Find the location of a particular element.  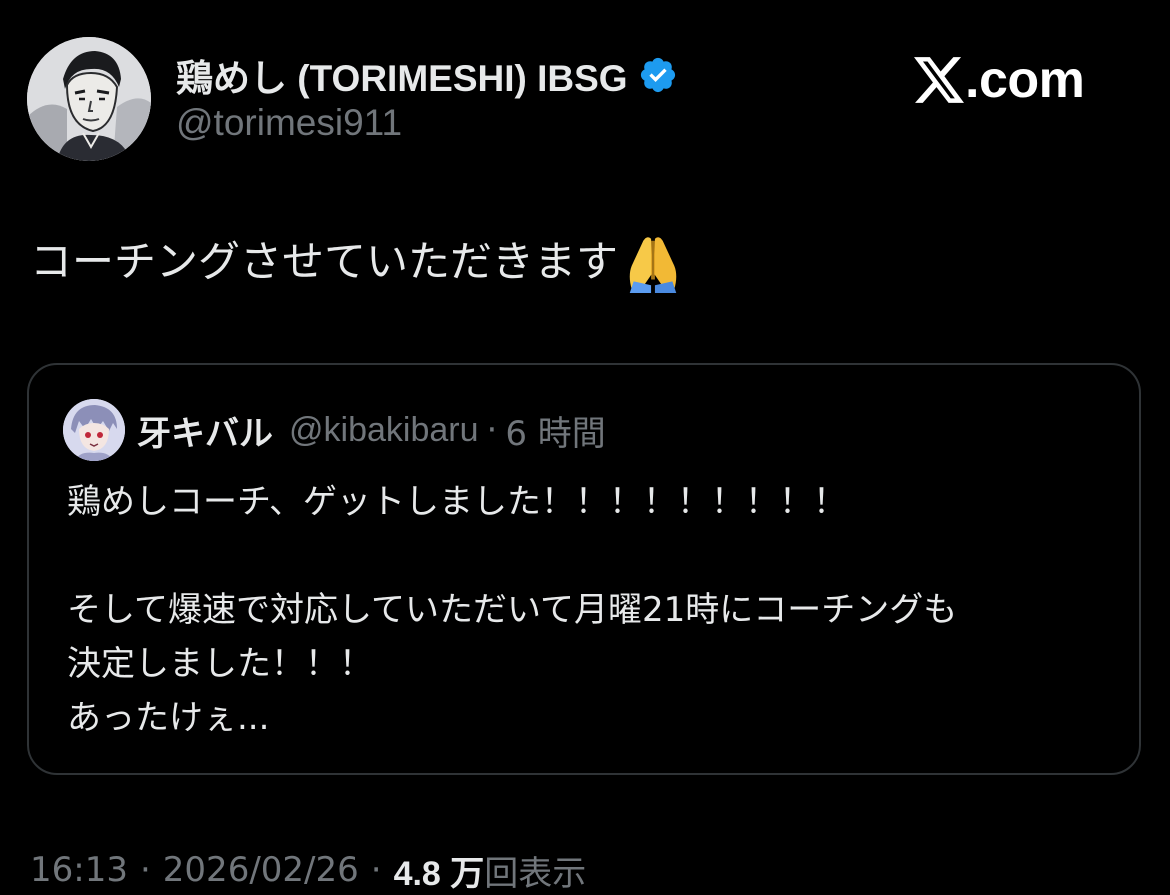

x-com-logo: .com is located at coordinates (999, 80).